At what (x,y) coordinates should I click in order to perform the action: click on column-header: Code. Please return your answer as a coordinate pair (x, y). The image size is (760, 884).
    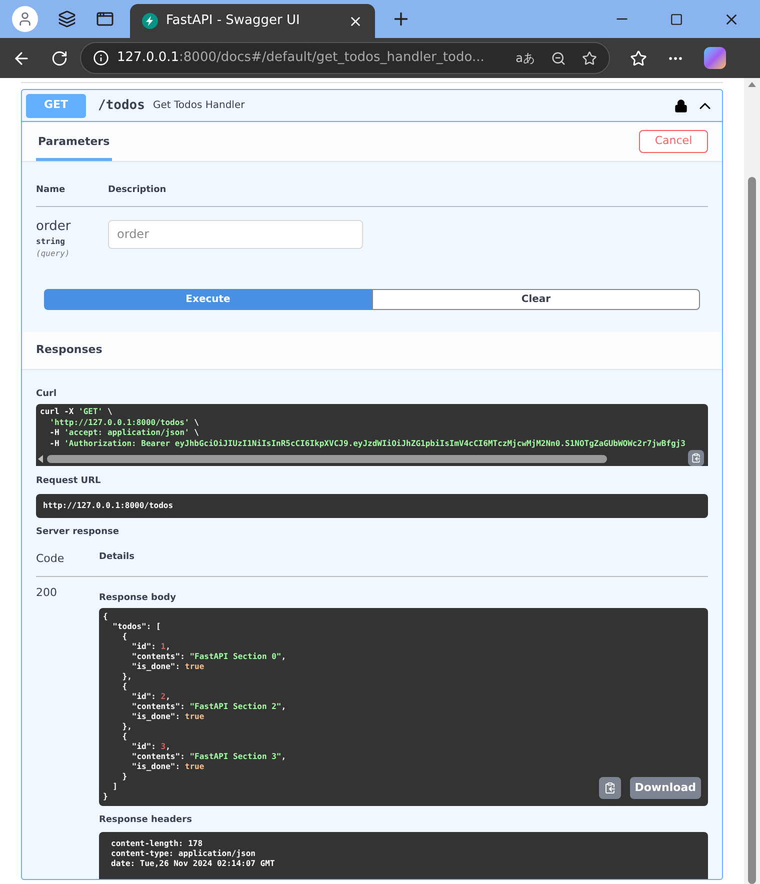
    Looking at the image, I should click on (51, 559).